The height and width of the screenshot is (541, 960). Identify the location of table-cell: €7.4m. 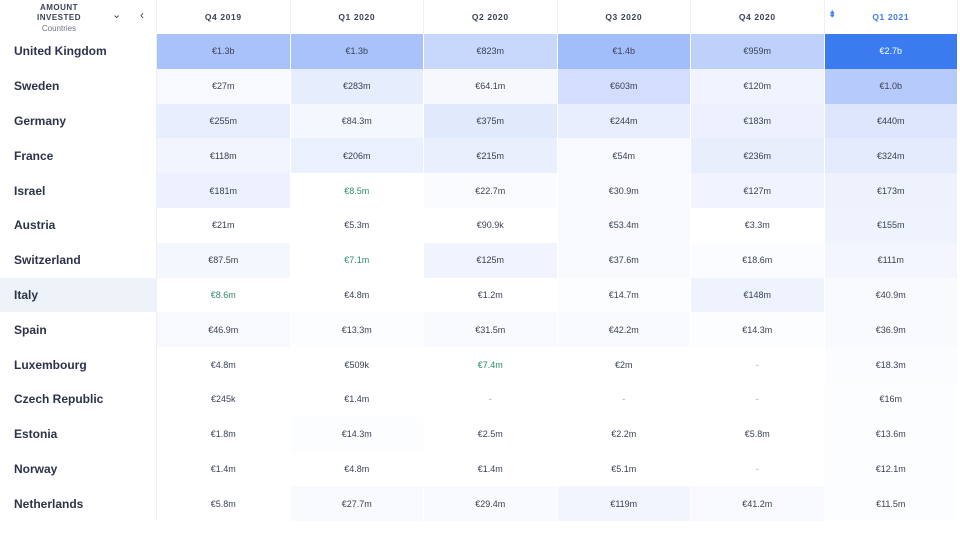
(491, 364).